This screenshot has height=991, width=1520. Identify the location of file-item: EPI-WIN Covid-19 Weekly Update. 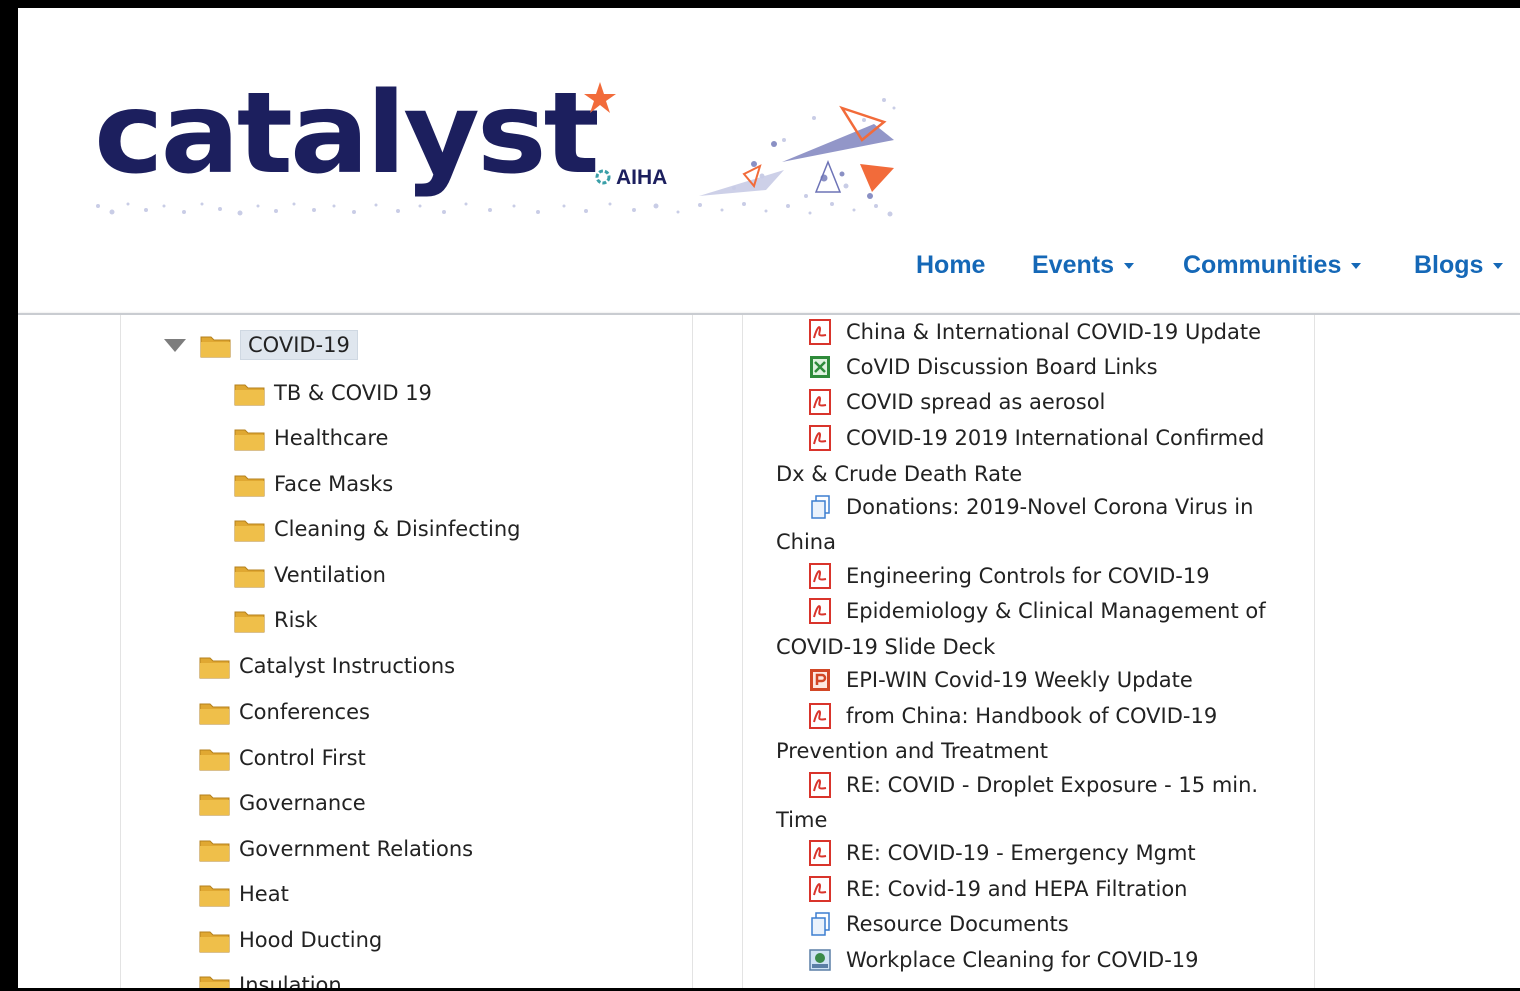
(1000, 680).